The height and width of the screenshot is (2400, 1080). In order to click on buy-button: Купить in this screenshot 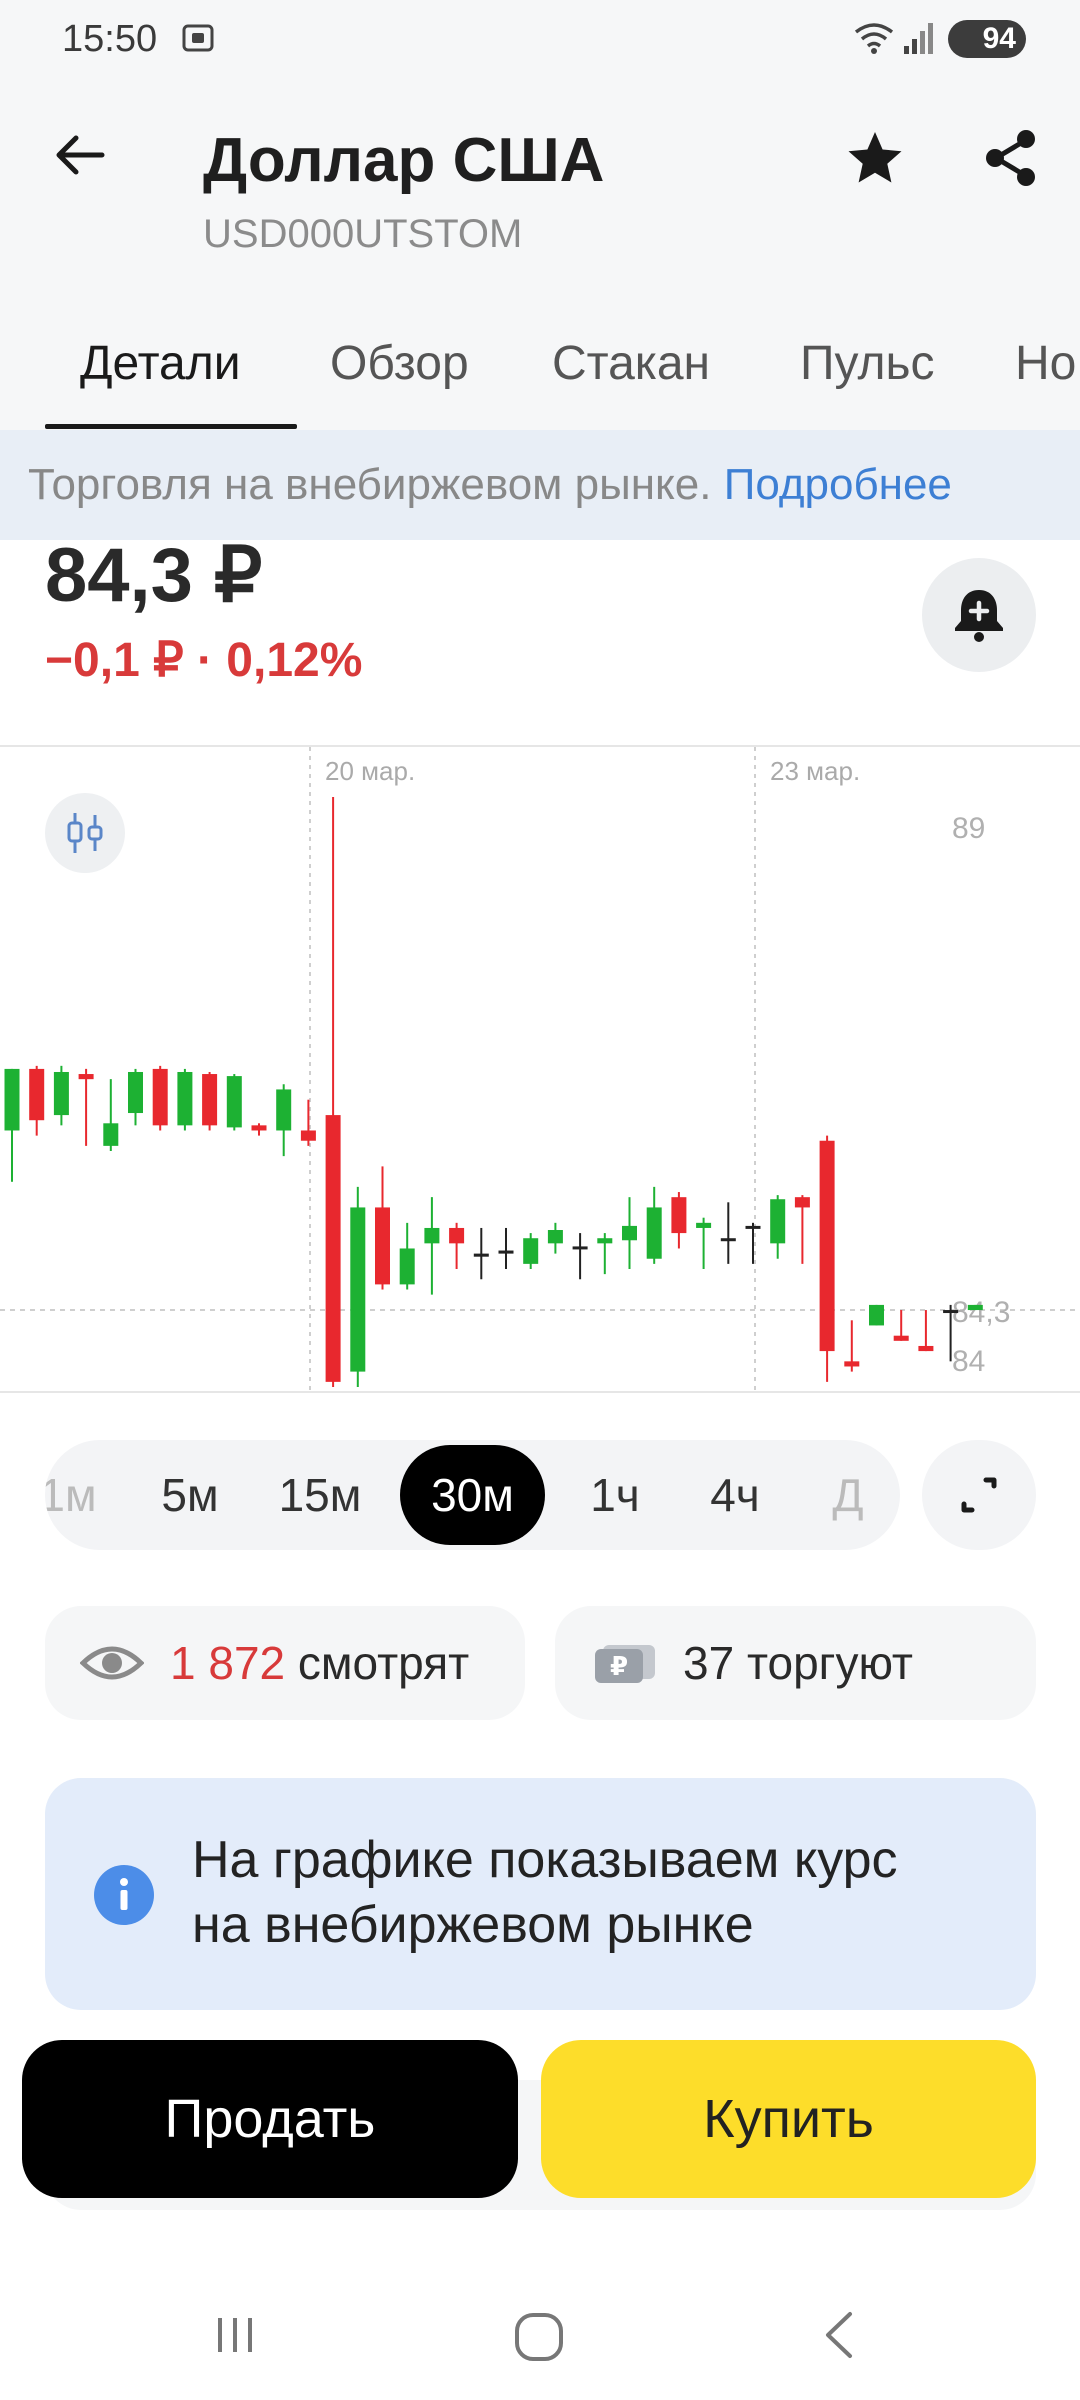, I will do `click(788, 2119)`.